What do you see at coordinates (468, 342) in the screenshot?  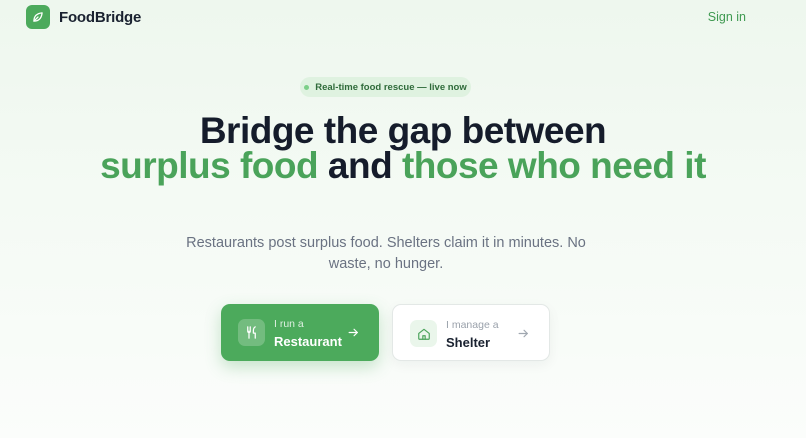 I see `shelter-cta-label: Shelter` at bounding box center [468, 342].